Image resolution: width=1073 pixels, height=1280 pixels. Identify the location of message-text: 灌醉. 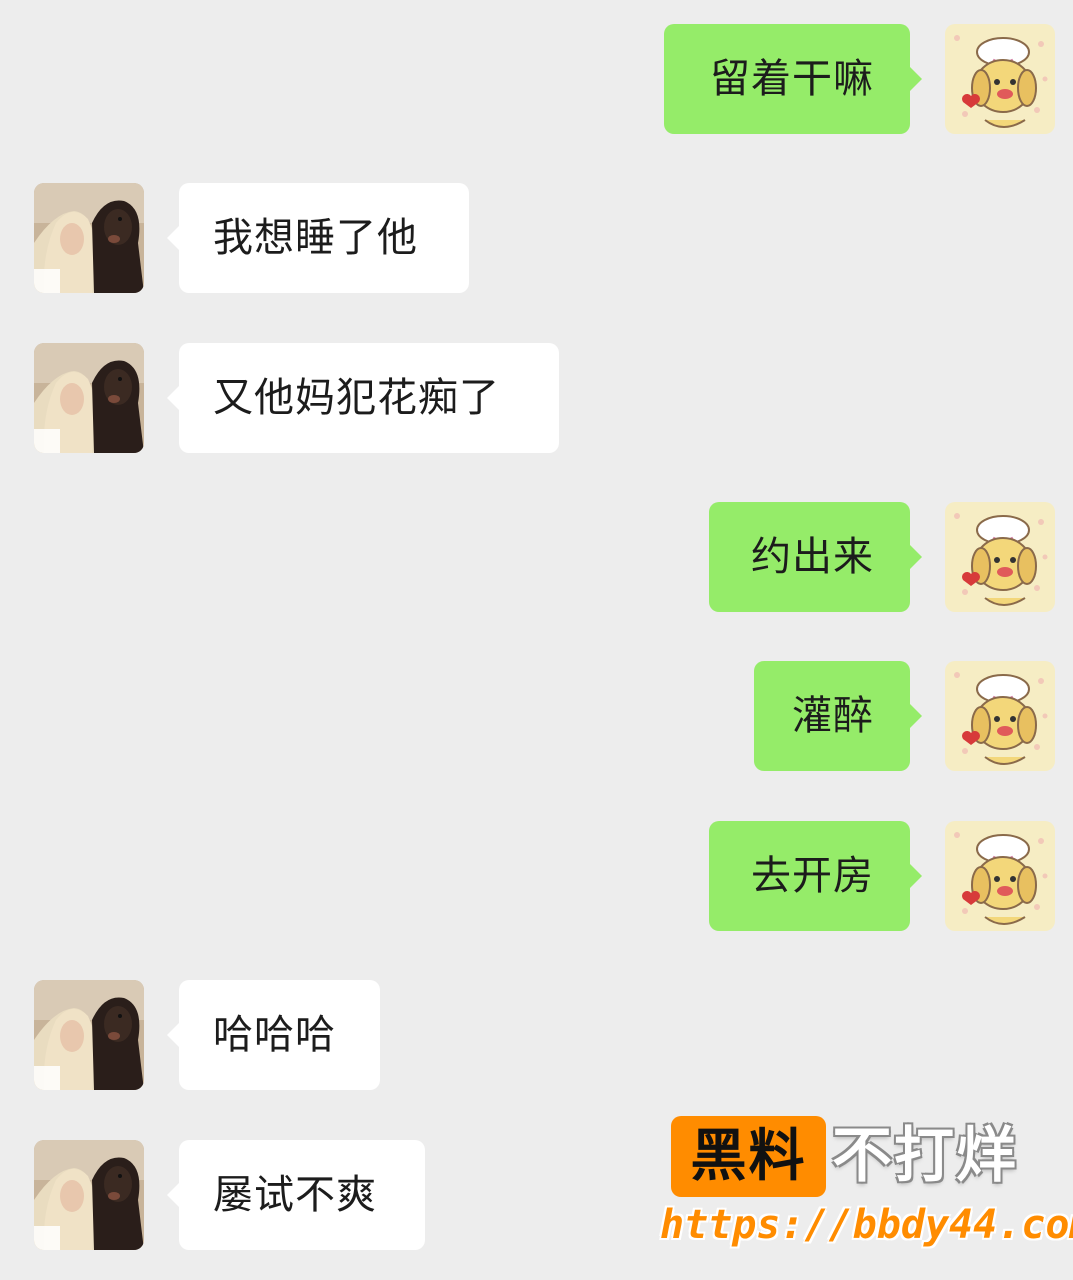
(833, 716).